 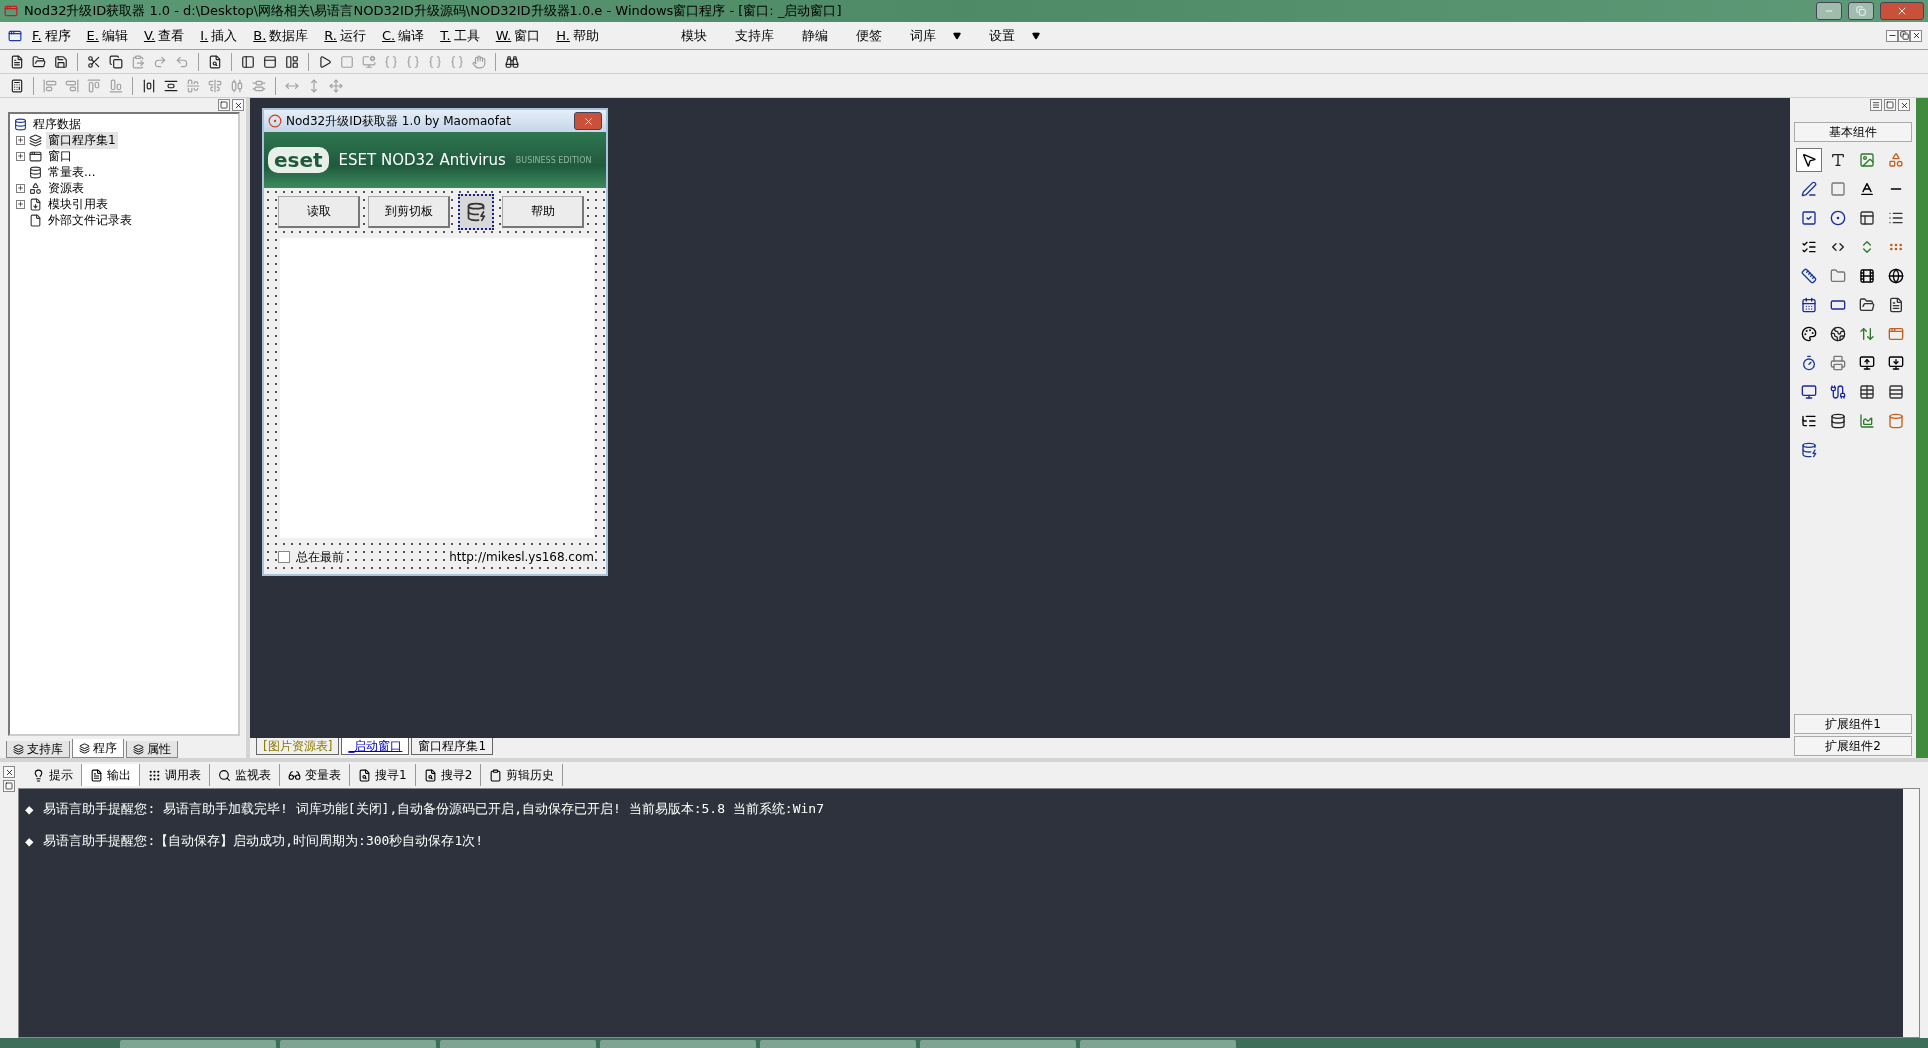 What do you see at coordinates (1867, 334) in the screenshot?
I see `spin-icon` at bounding box center [1867, 334].